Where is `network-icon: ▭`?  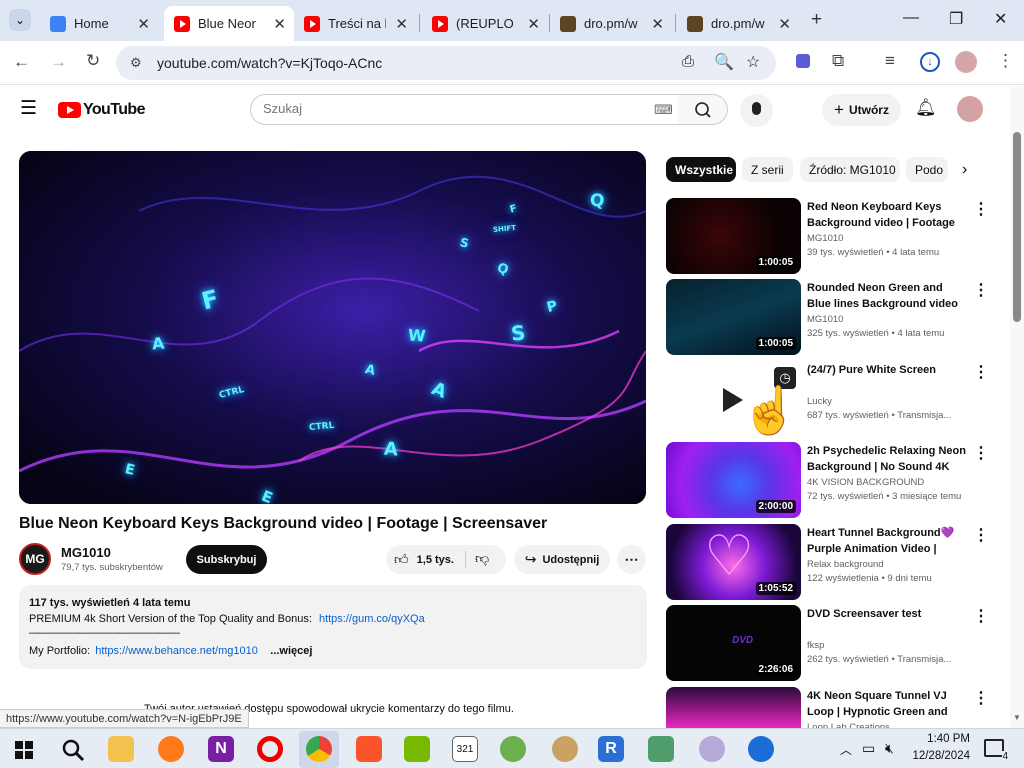 network-icon: ▭ is located at coordinates (868, 748).